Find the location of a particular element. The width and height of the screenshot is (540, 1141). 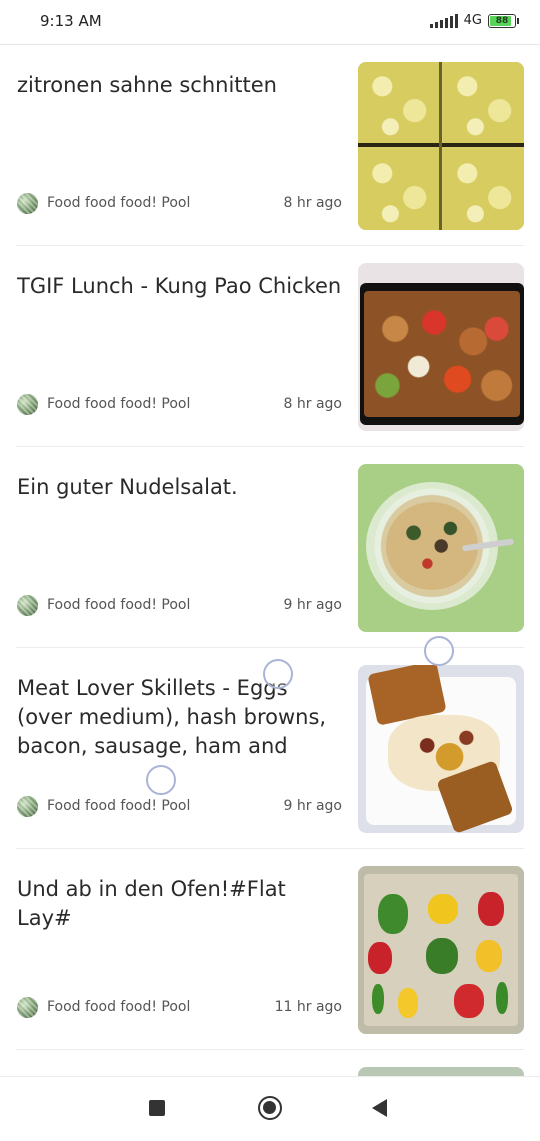

battery-icon: 88 is located at coordinates (503, 20).